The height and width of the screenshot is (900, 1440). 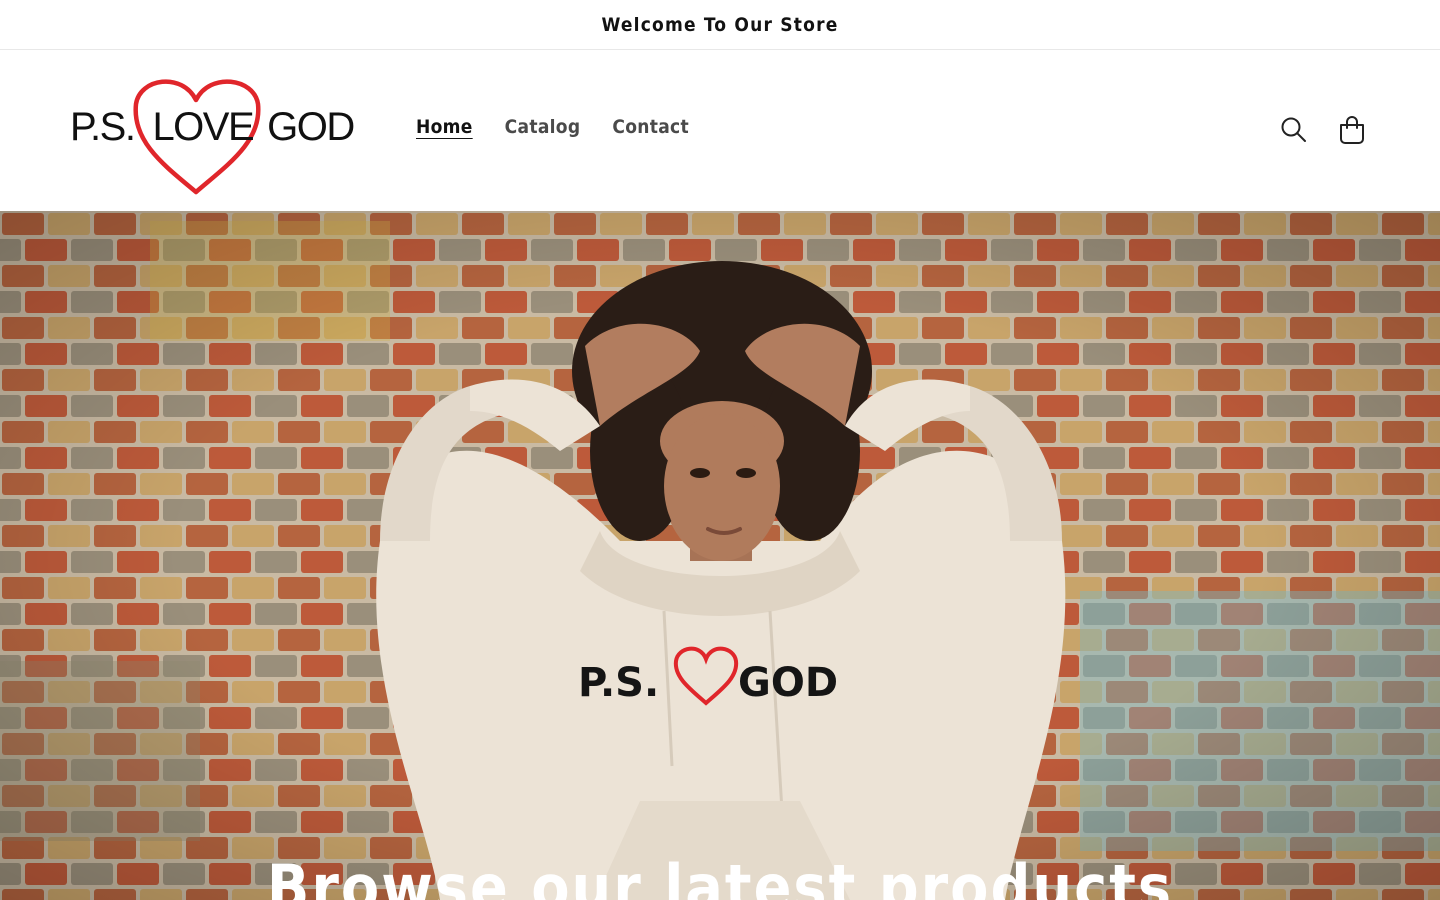 I want to click on cart-icon, so click(x=1352, y=130).